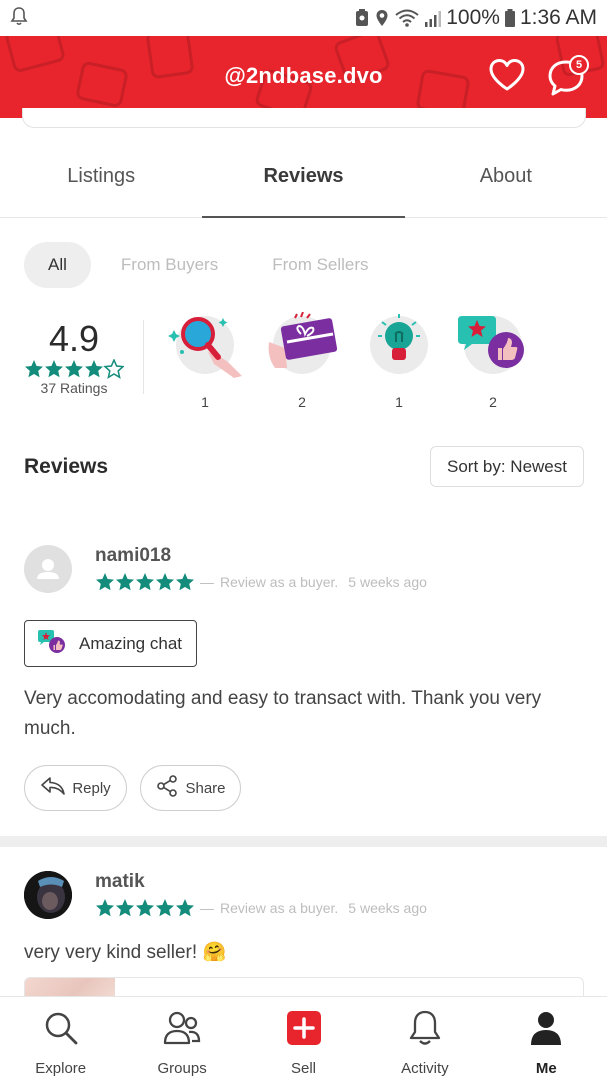  What do you see at coordinates (61, 1068) in the screenshot?
I see `nav-label: Explore` at bounding box center [61, 1068].